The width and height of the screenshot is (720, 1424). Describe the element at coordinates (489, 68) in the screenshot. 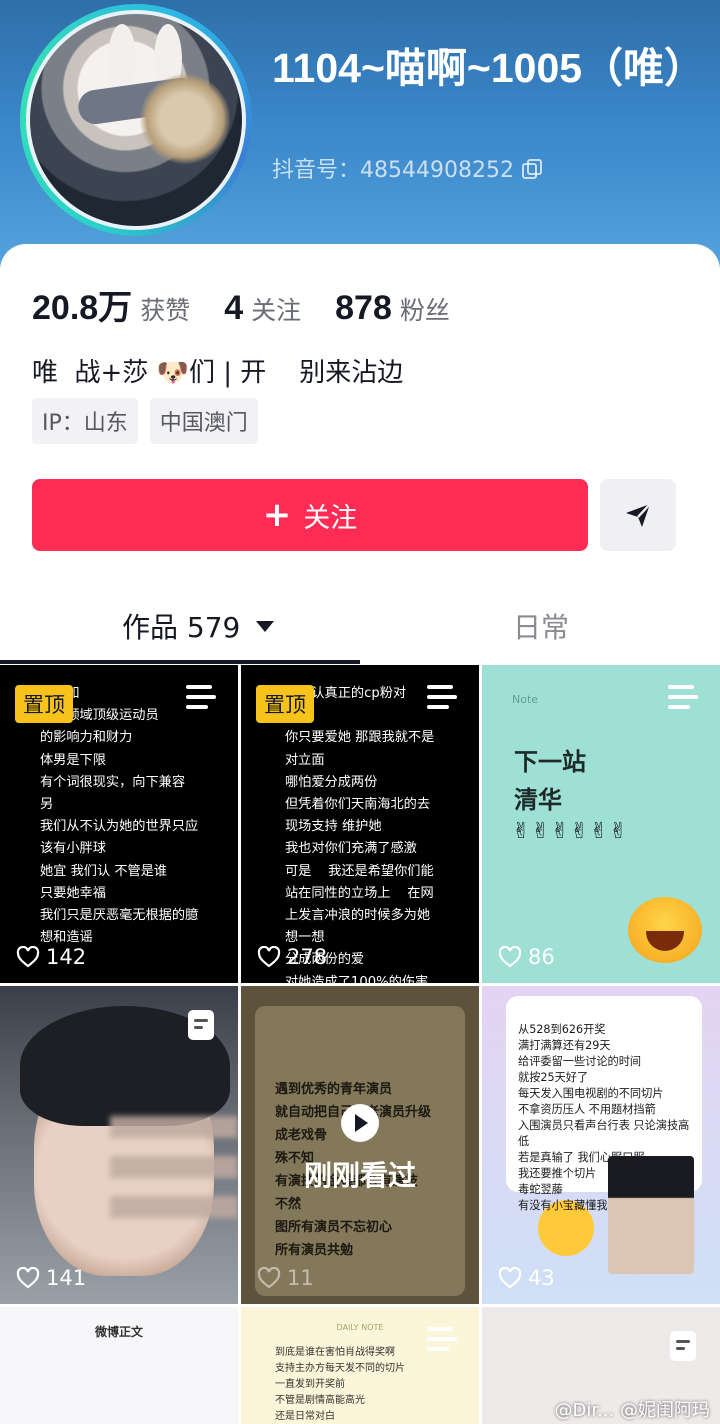

I see `nickname: 1104~喵啊~1005（唯）` at that location.